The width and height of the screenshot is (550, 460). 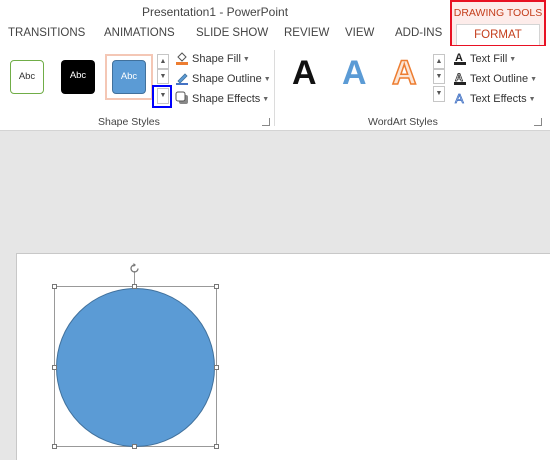 What do you see at coordinates (216, 446) in the screenshot?
I see `resize-handle-se` at bounding box center [216, 446].